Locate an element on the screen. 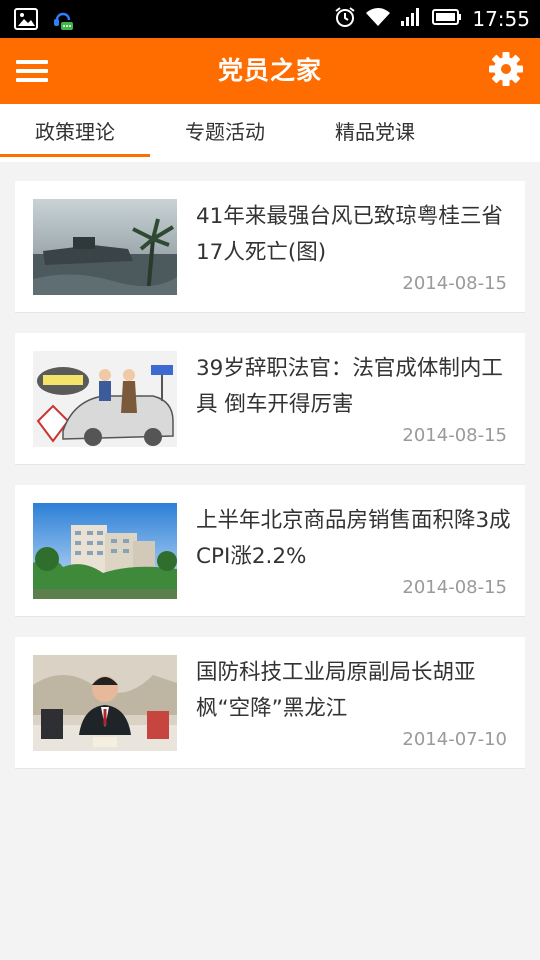  tab-bar: 政策理论 专题活动 精品党课 is located at coordinates (270, 133).